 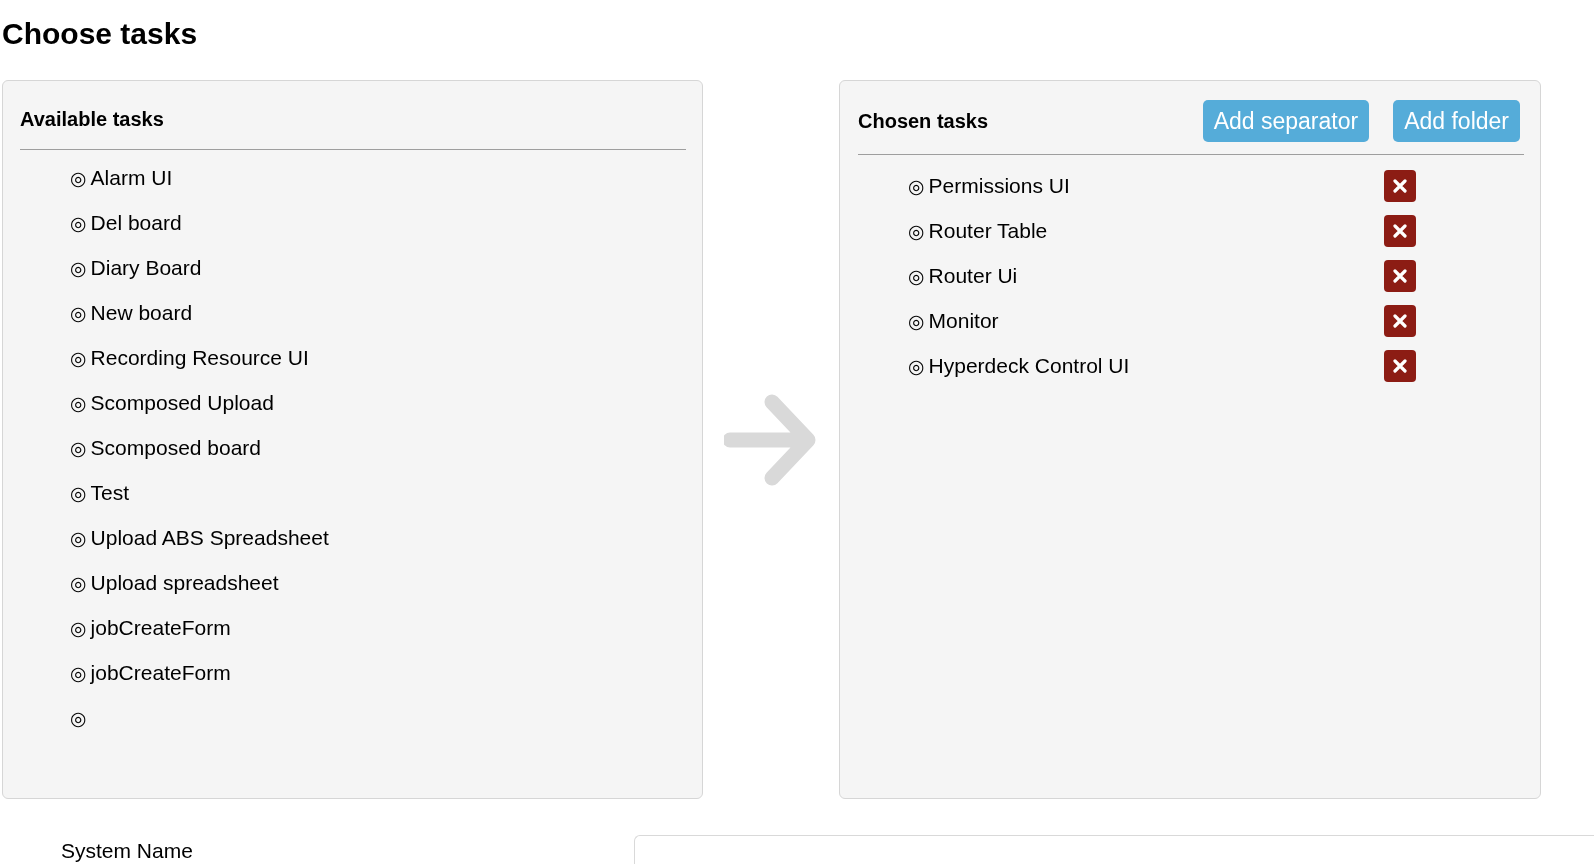 What do you see at coordinates (146, 267) in the screenshot?
I see `task-name: Diary Board` at bounding box center [146, 267].